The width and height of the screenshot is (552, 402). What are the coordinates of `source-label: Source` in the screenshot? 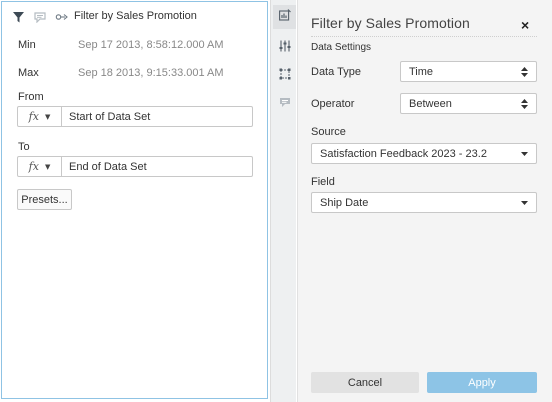 It's located at (328, 132).